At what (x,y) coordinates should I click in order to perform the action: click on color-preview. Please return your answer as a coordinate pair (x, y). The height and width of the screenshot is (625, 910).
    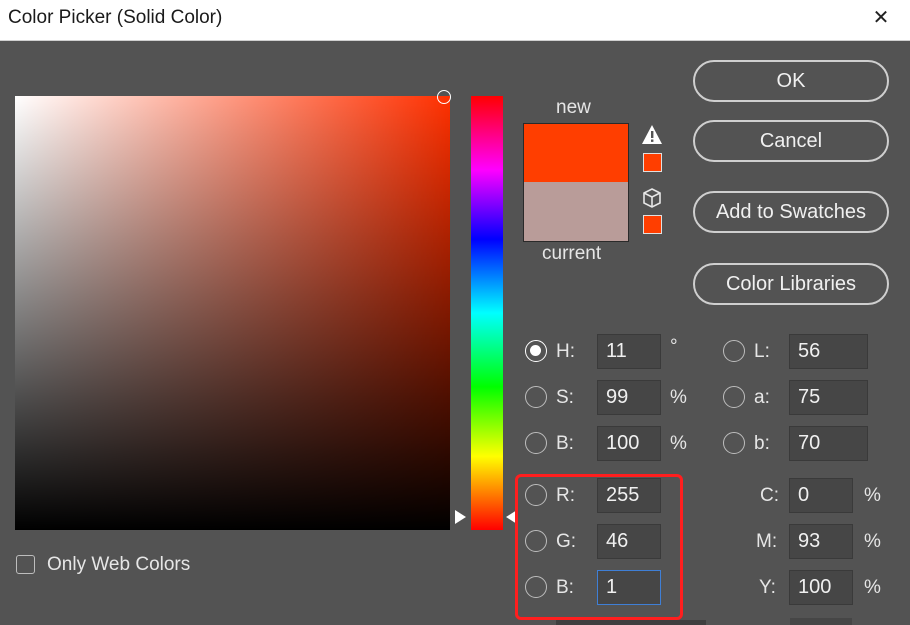
    Looking at the image, I should click on (576, 182).